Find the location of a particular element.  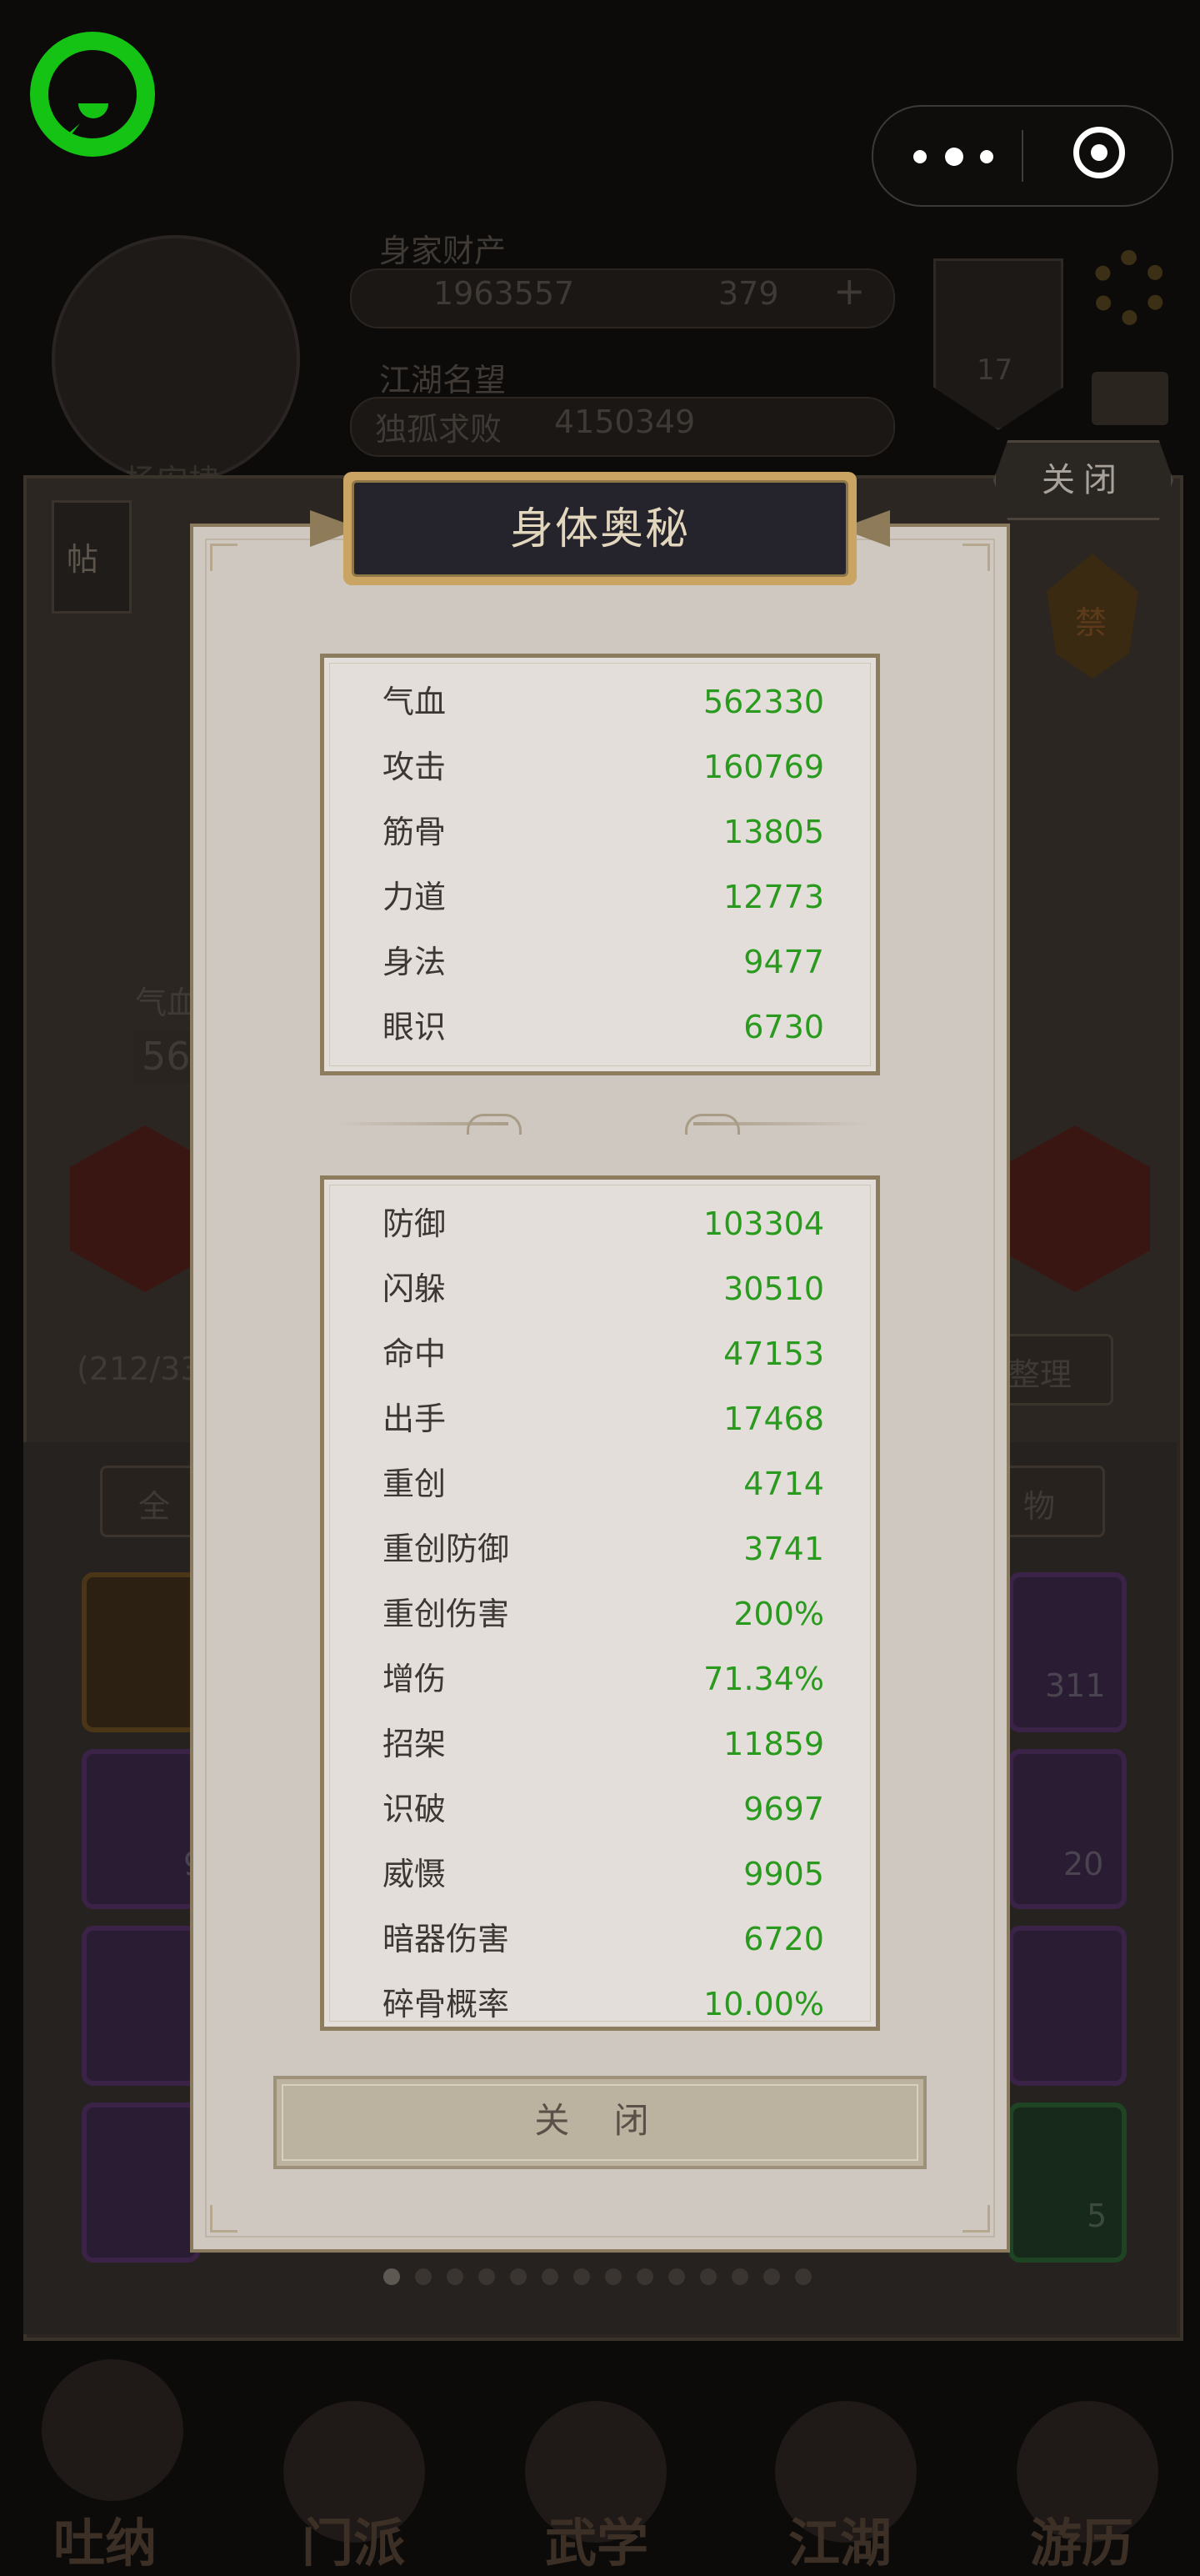

stat-value: 9905 is located at coordinates (783, 1874).